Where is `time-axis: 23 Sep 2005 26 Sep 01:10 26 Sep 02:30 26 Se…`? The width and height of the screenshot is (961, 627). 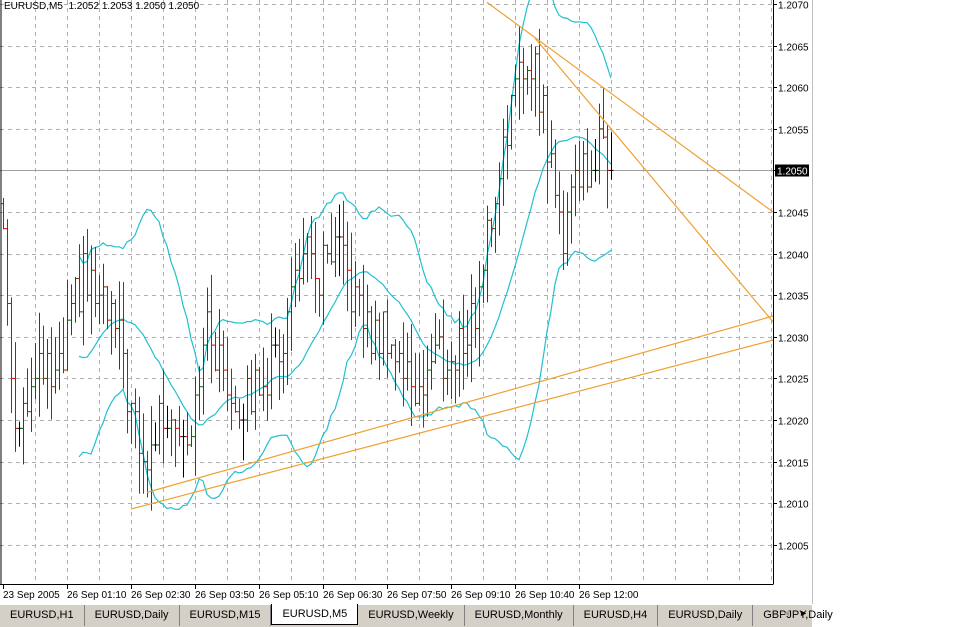 time-axis: 23 Sep 2005 26 Sep 01:10 26 Sep 02:30 26 Se… is located at coordinates (321, 592).